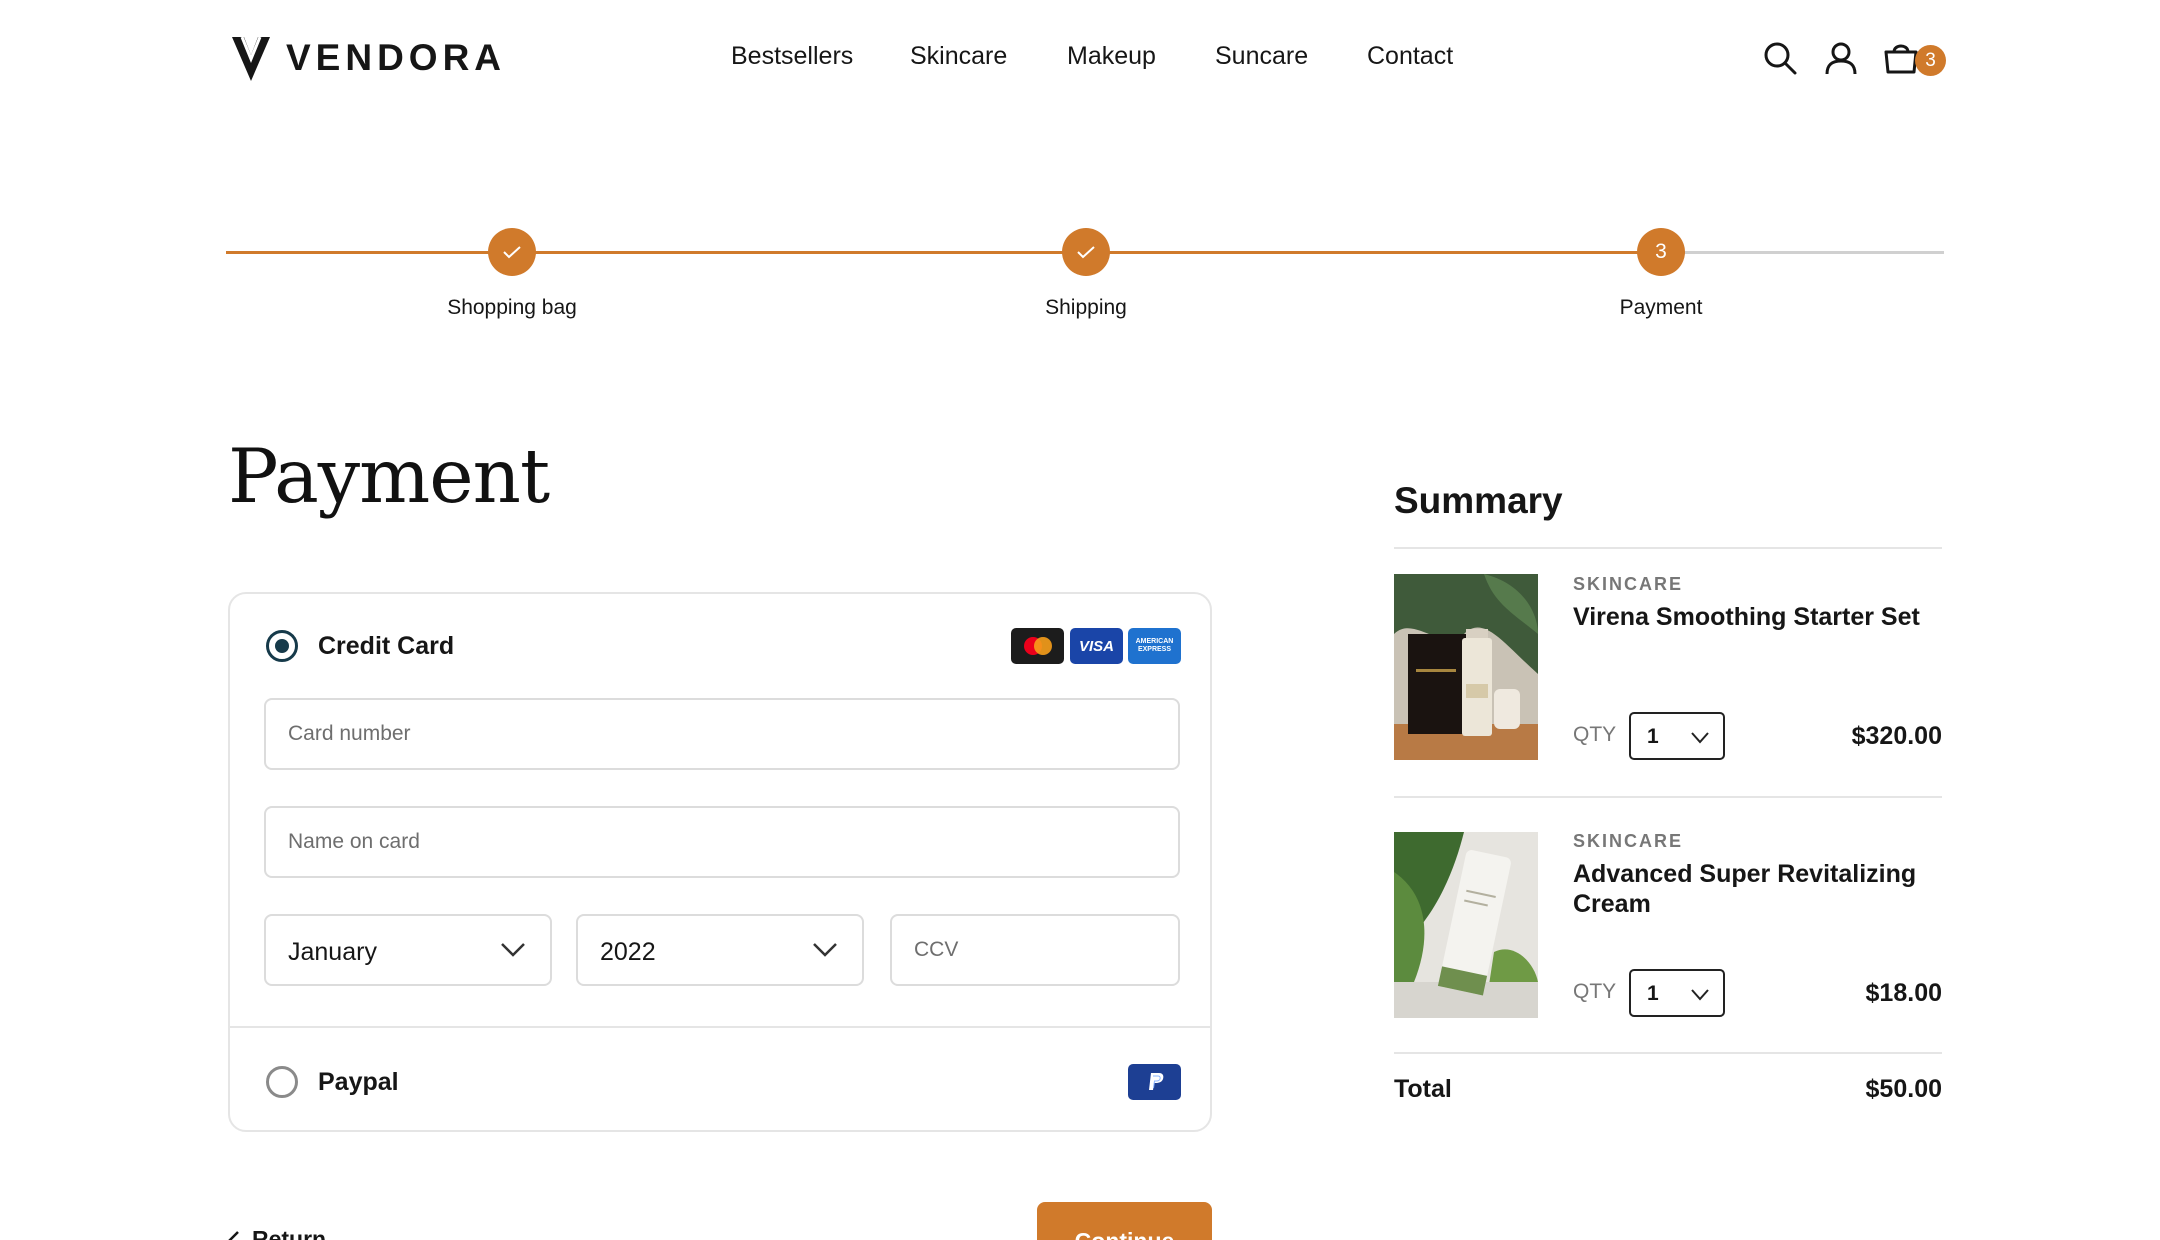  I want to click on paypal-icon, so click(1155, 1081).